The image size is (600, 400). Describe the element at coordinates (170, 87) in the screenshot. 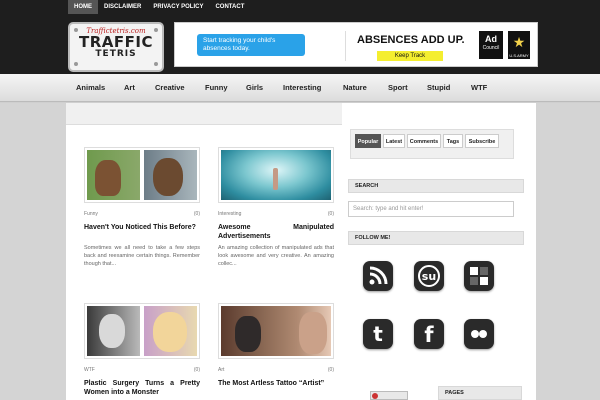

I see `category-creative: Creative` at that location.